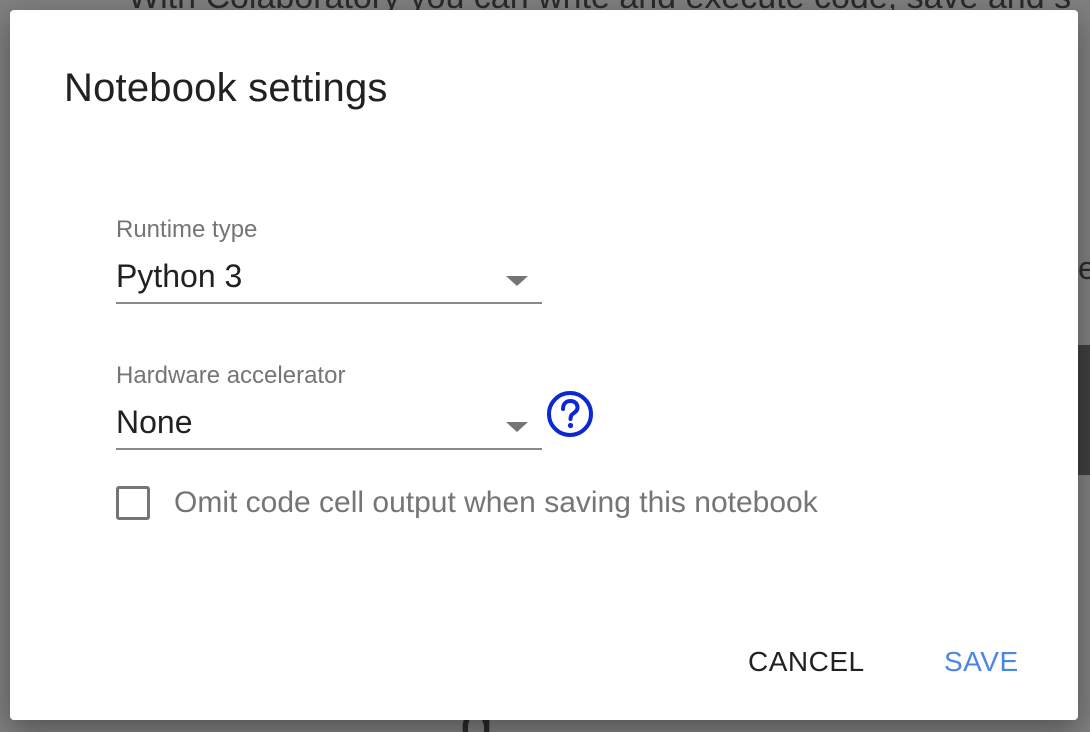 This screenshot has width=1090, height=732. I want to click on dialog-title: Notebook settings, so click(226, 88).